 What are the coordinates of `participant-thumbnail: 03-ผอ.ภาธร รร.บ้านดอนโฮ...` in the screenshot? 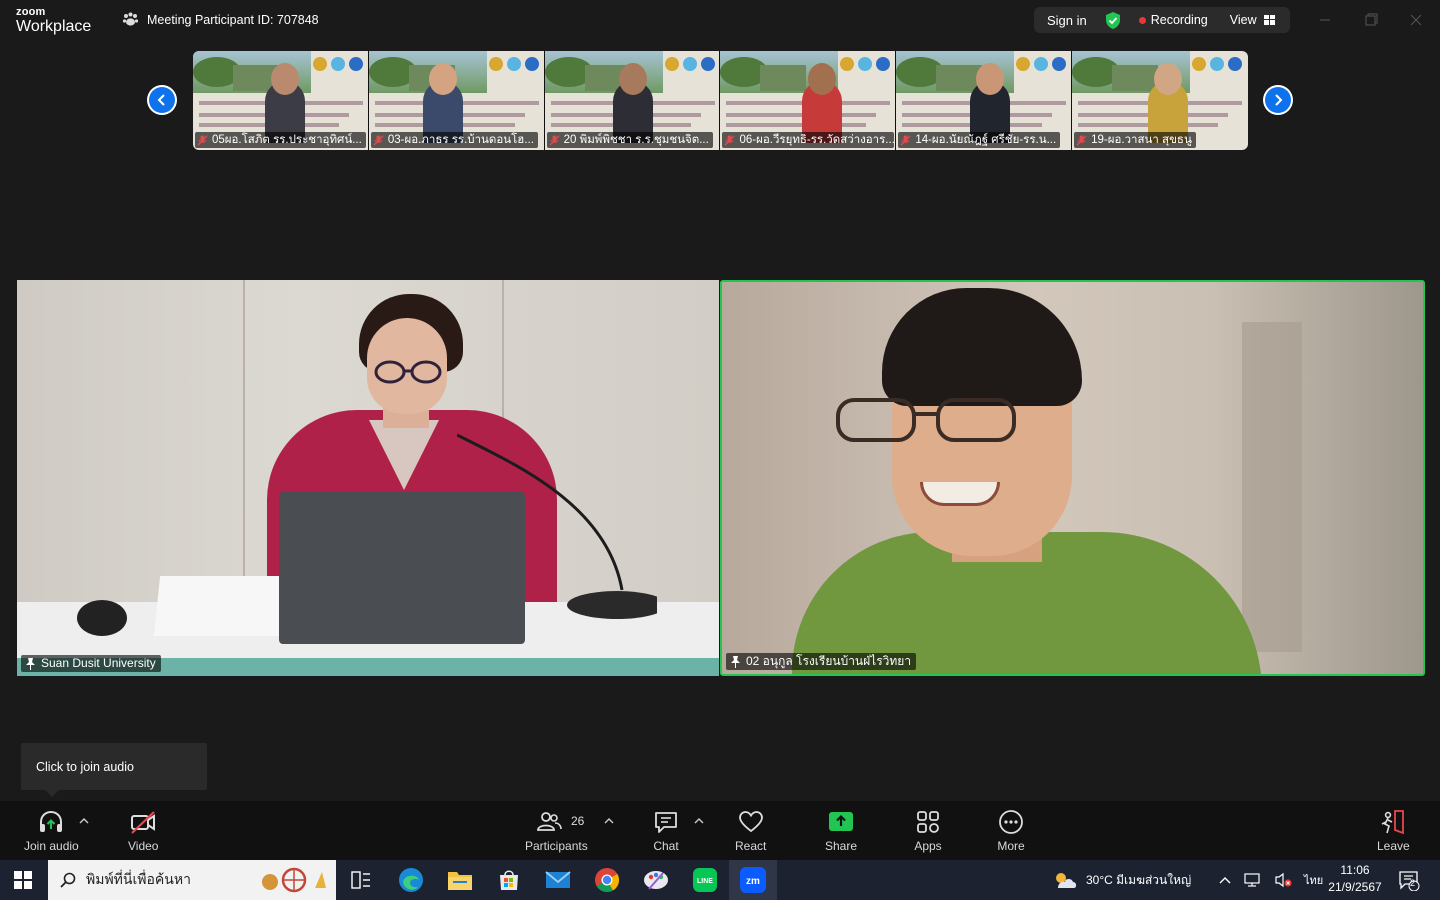 It's located at (456, 100).